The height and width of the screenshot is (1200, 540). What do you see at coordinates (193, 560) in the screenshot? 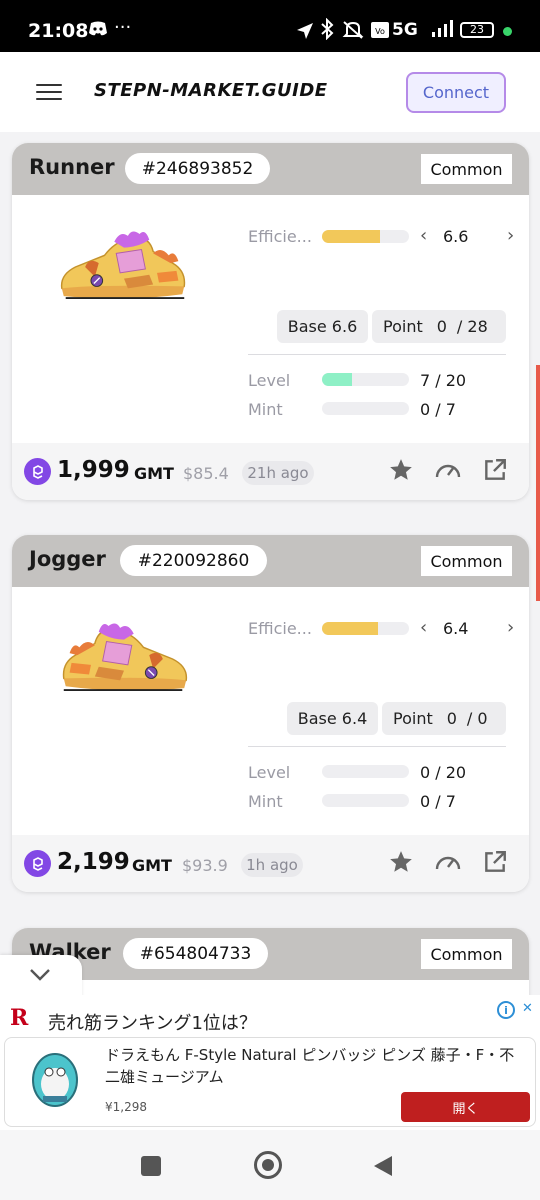
I see `sneaker-id: #220092860` at bounding box center [193, 560].